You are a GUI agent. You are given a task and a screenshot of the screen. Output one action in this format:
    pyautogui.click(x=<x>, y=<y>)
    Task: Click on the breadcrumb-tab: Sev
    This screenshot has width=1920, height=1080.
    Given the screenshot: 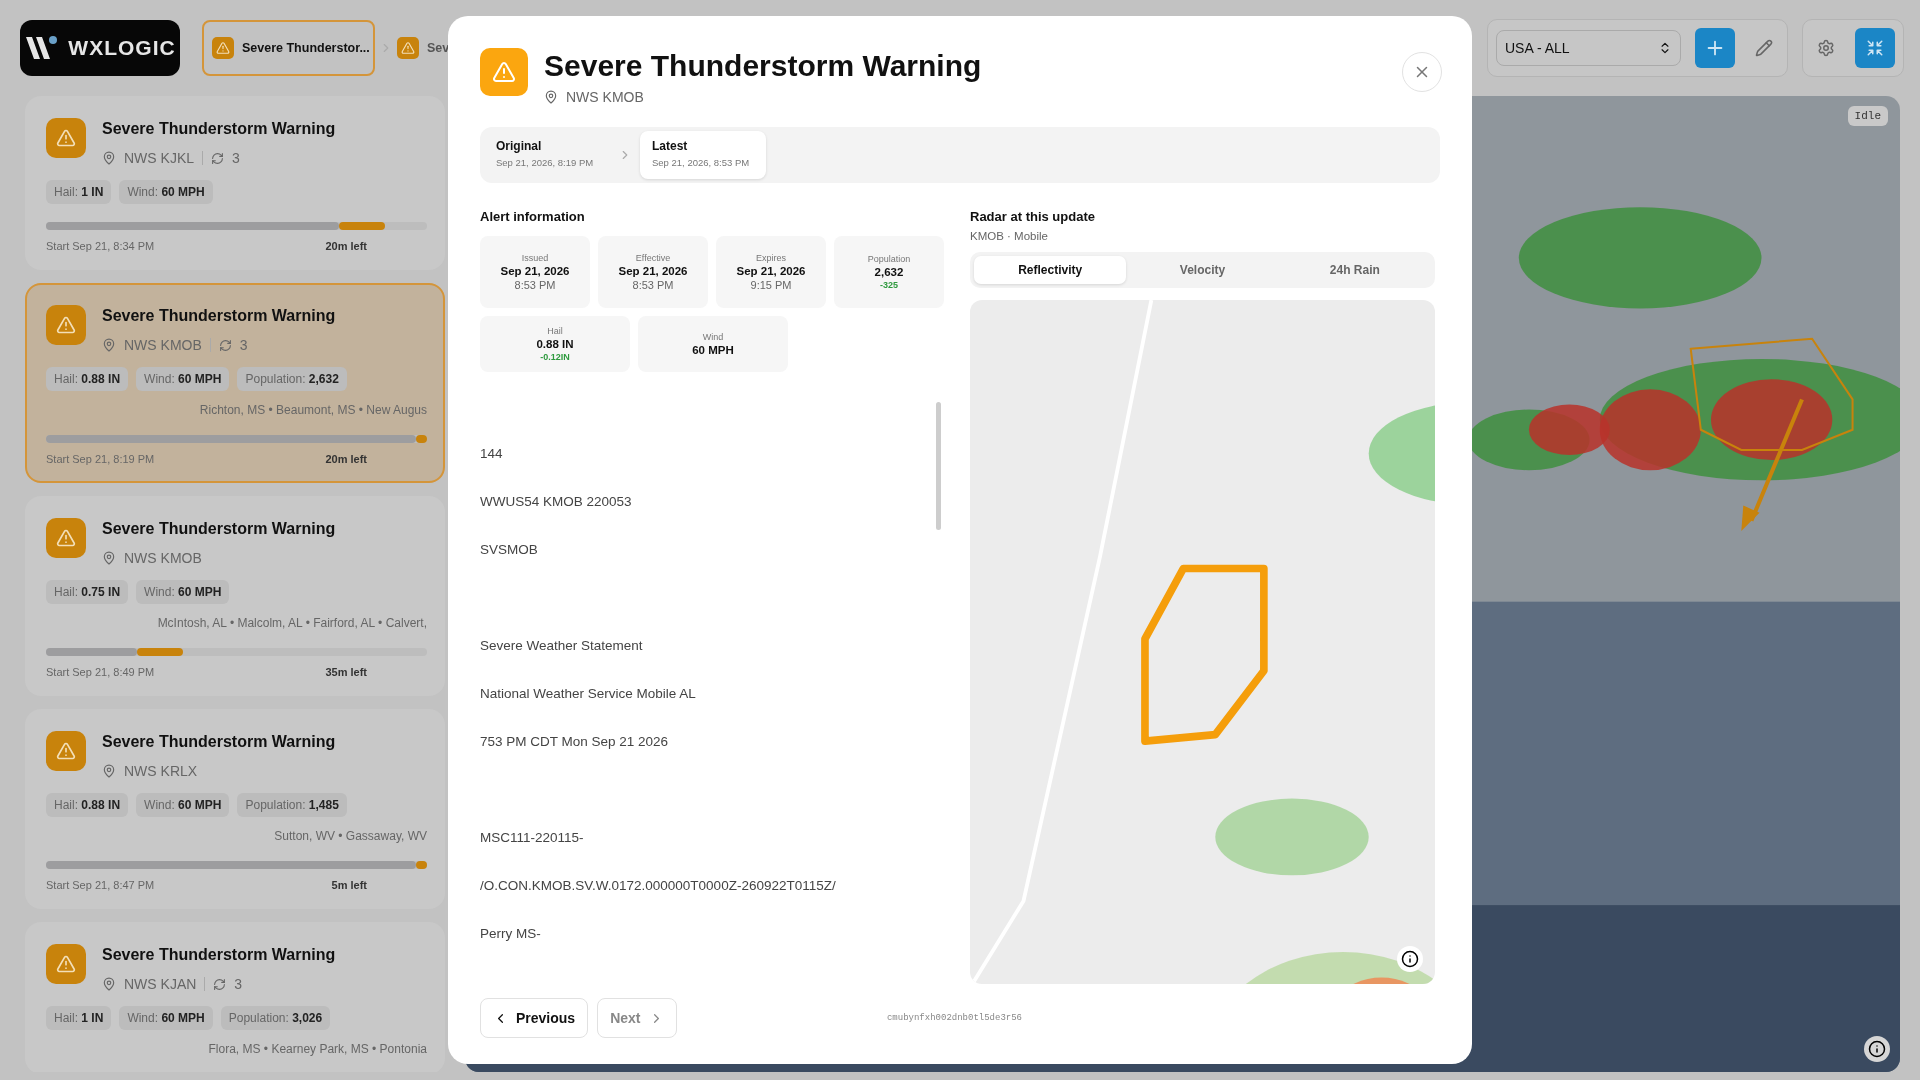 What is the action you would take?
    pyautogui.click(x=423, y=48)
    